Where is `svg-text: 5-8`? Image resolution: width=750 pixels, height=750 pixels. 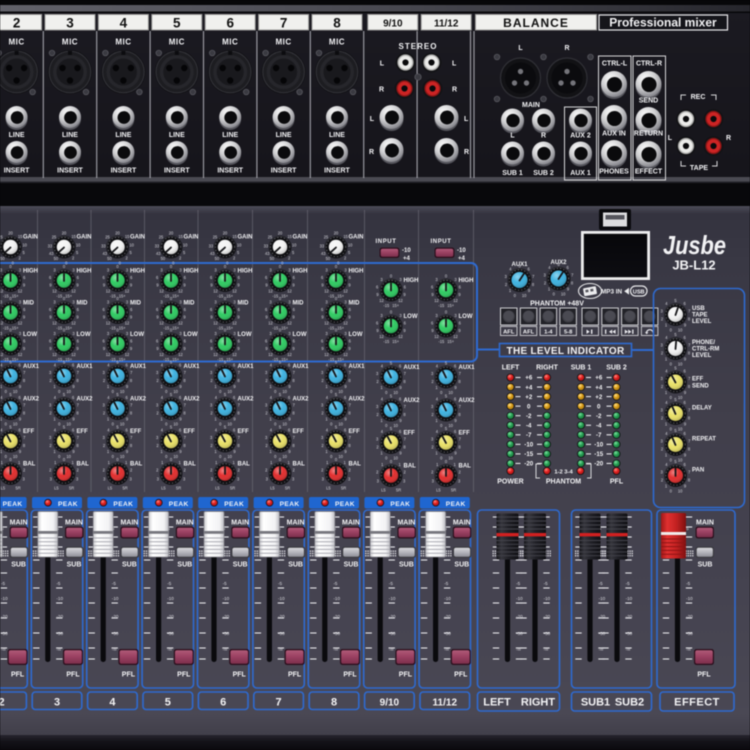 svg-text: 5-8 is located at coordinates (568, 333).